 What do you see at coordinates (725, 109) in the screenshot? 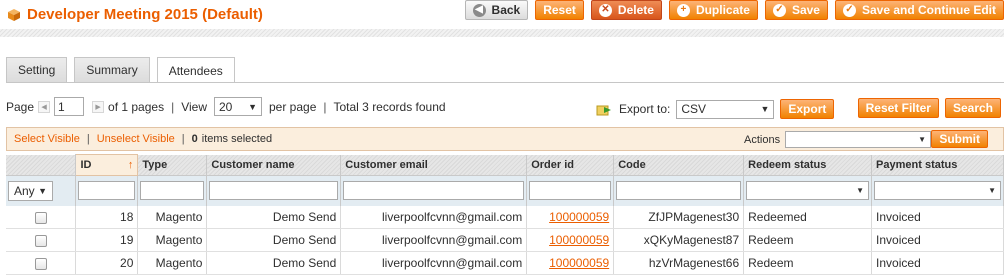
I see `export-format-select: CSV ▼` at bounding box center [725, 109].